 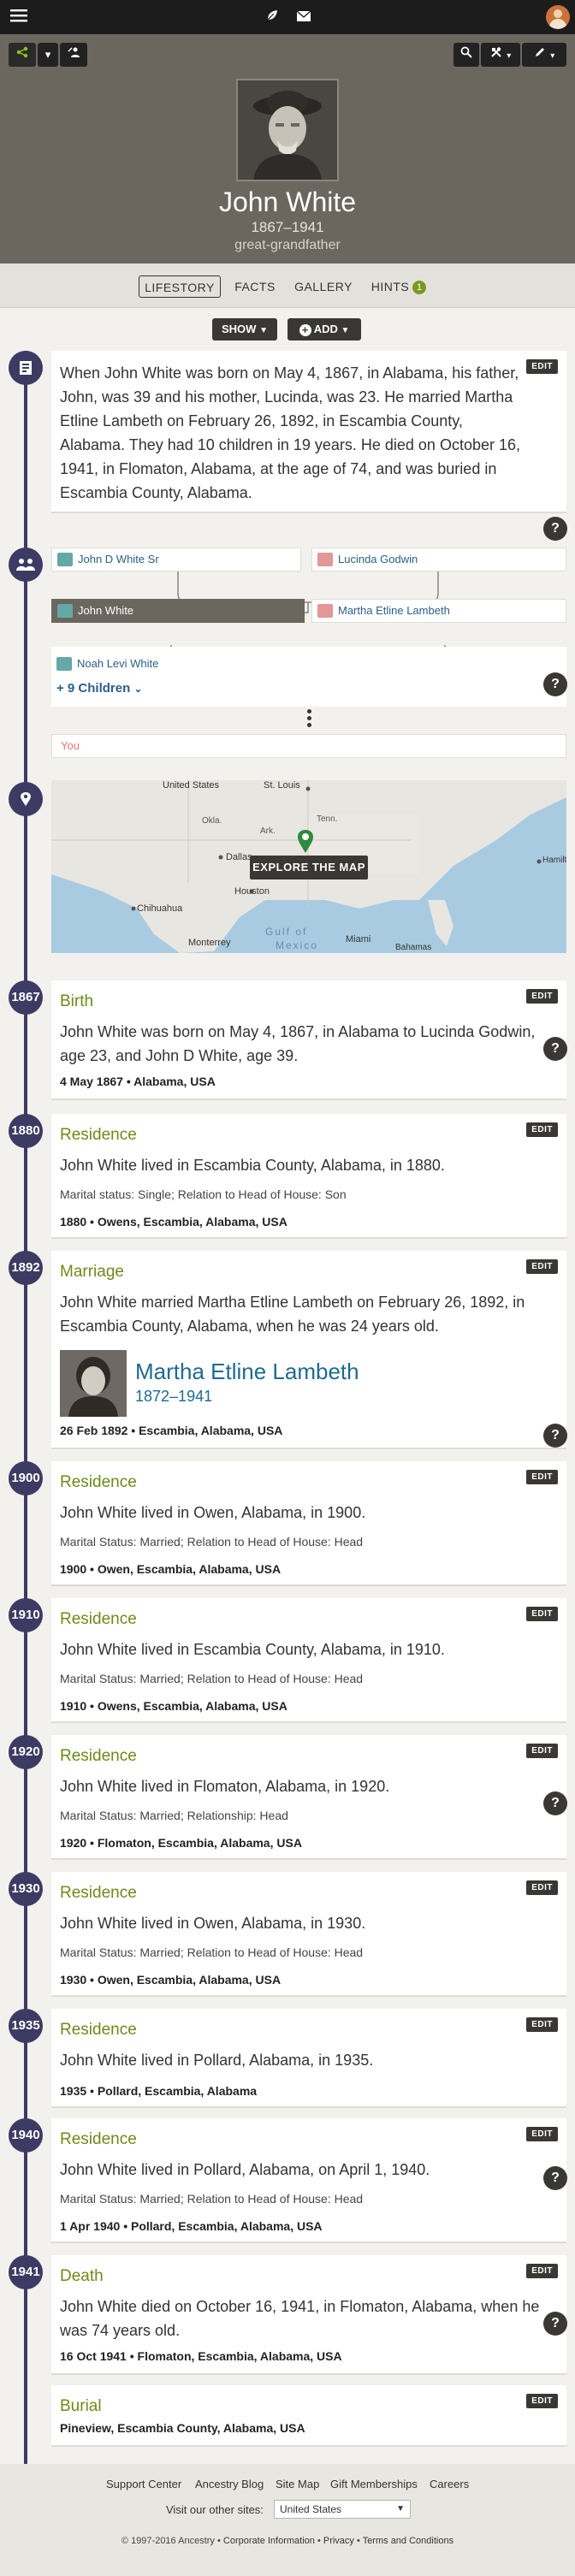 What do you see at coordinates (297, 2484) in the screenshot?
I see `footer-link-sitemap: Site Map` at bounding box center [297, 2484].